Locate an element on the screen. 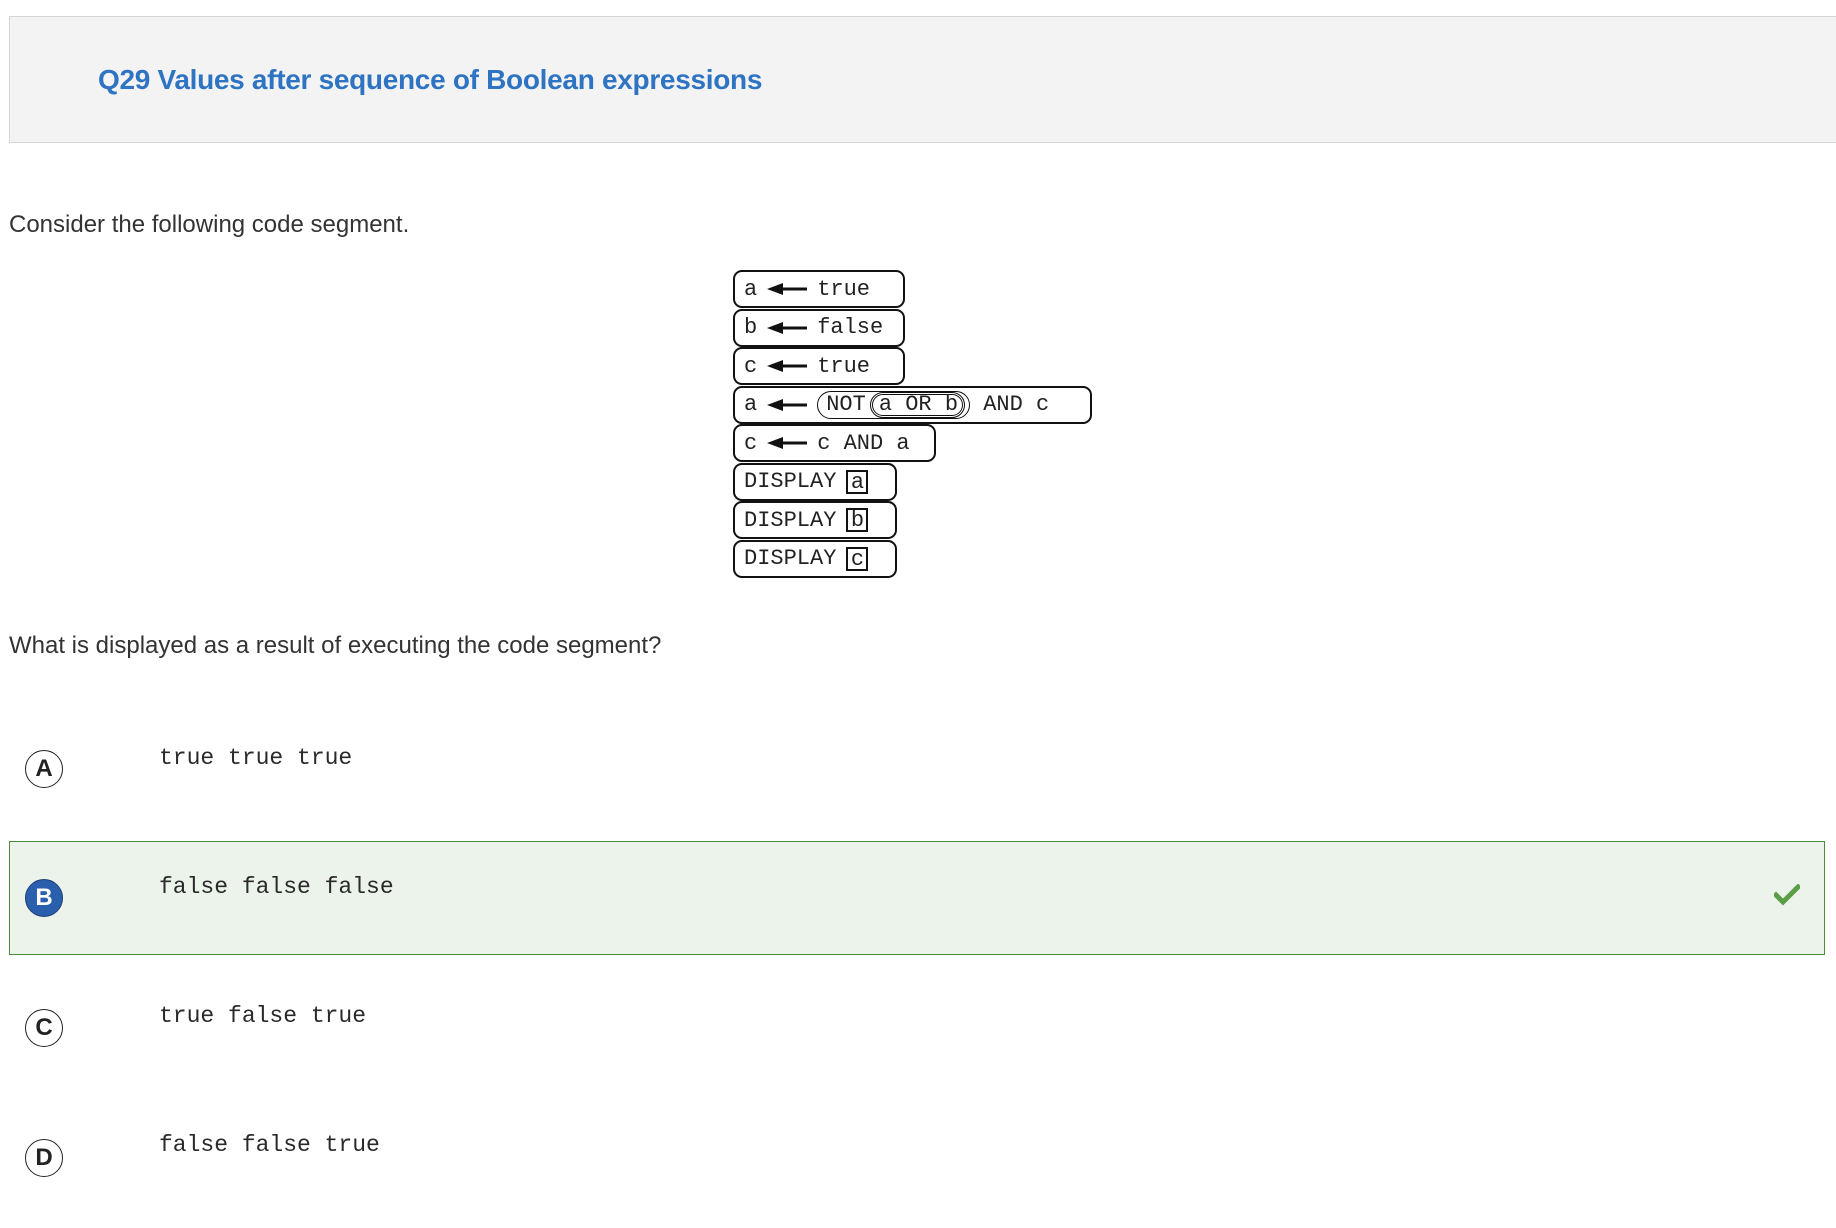 The height and width of the screenshot is (1228, 1836). display-arg: c is located at coordinates (857, 558).